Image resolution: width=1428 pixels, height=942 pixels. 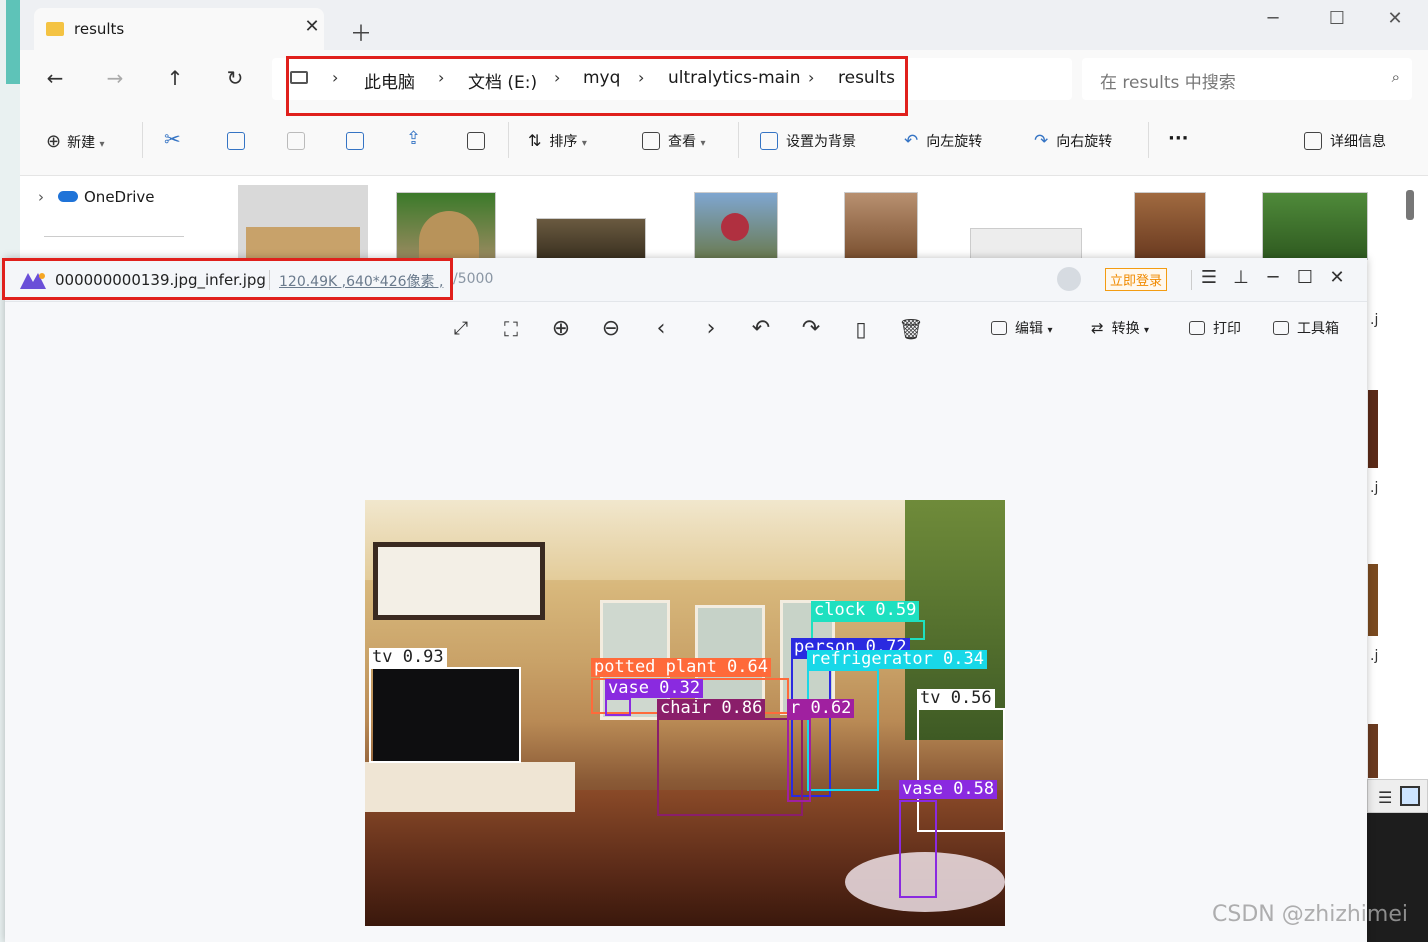 What do you see at coordinates (296, 141) in the screenshot?
I see `paste-icon` at bounding box center [296, 141].